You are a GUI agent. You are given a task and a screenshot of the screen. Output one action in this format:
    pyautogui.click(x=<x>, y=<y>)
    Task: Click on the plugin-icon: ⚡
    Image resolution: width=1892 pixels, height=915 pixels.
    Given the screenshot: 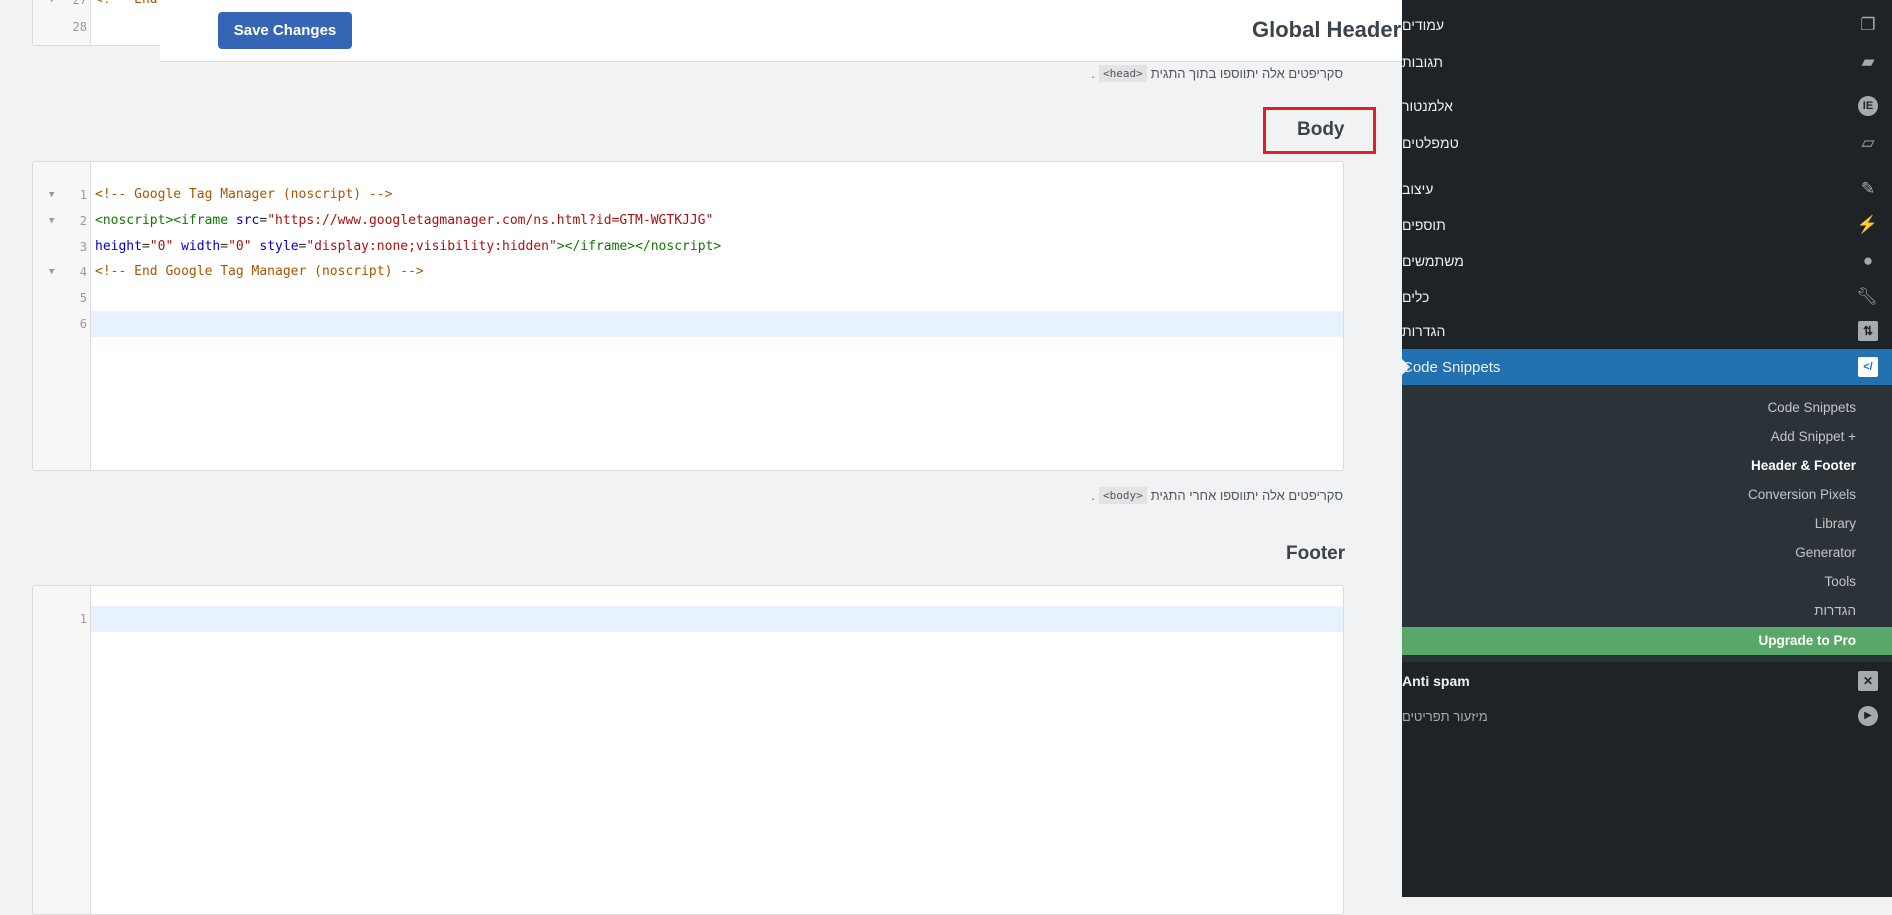 What is the action you would take?
    pyautogui.click(x=1867, y=224)
    